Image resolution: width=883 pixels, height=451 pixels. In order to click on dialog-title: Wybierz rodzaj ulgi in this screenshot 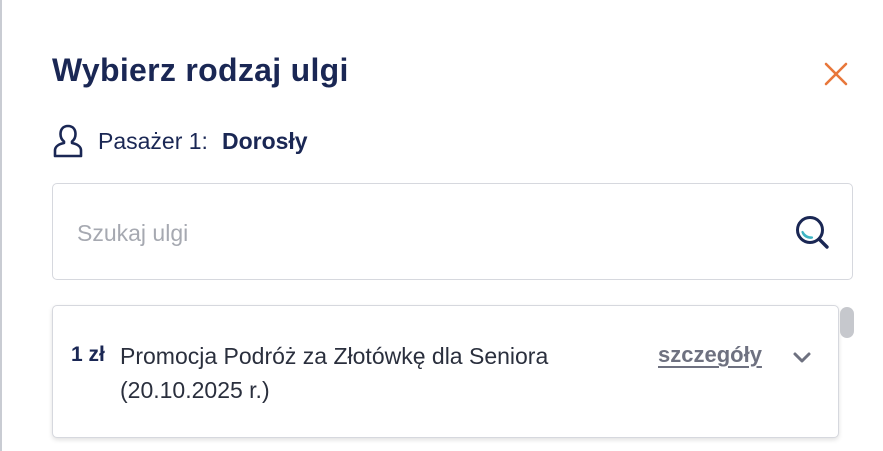, I will do `click(200, 70)`.